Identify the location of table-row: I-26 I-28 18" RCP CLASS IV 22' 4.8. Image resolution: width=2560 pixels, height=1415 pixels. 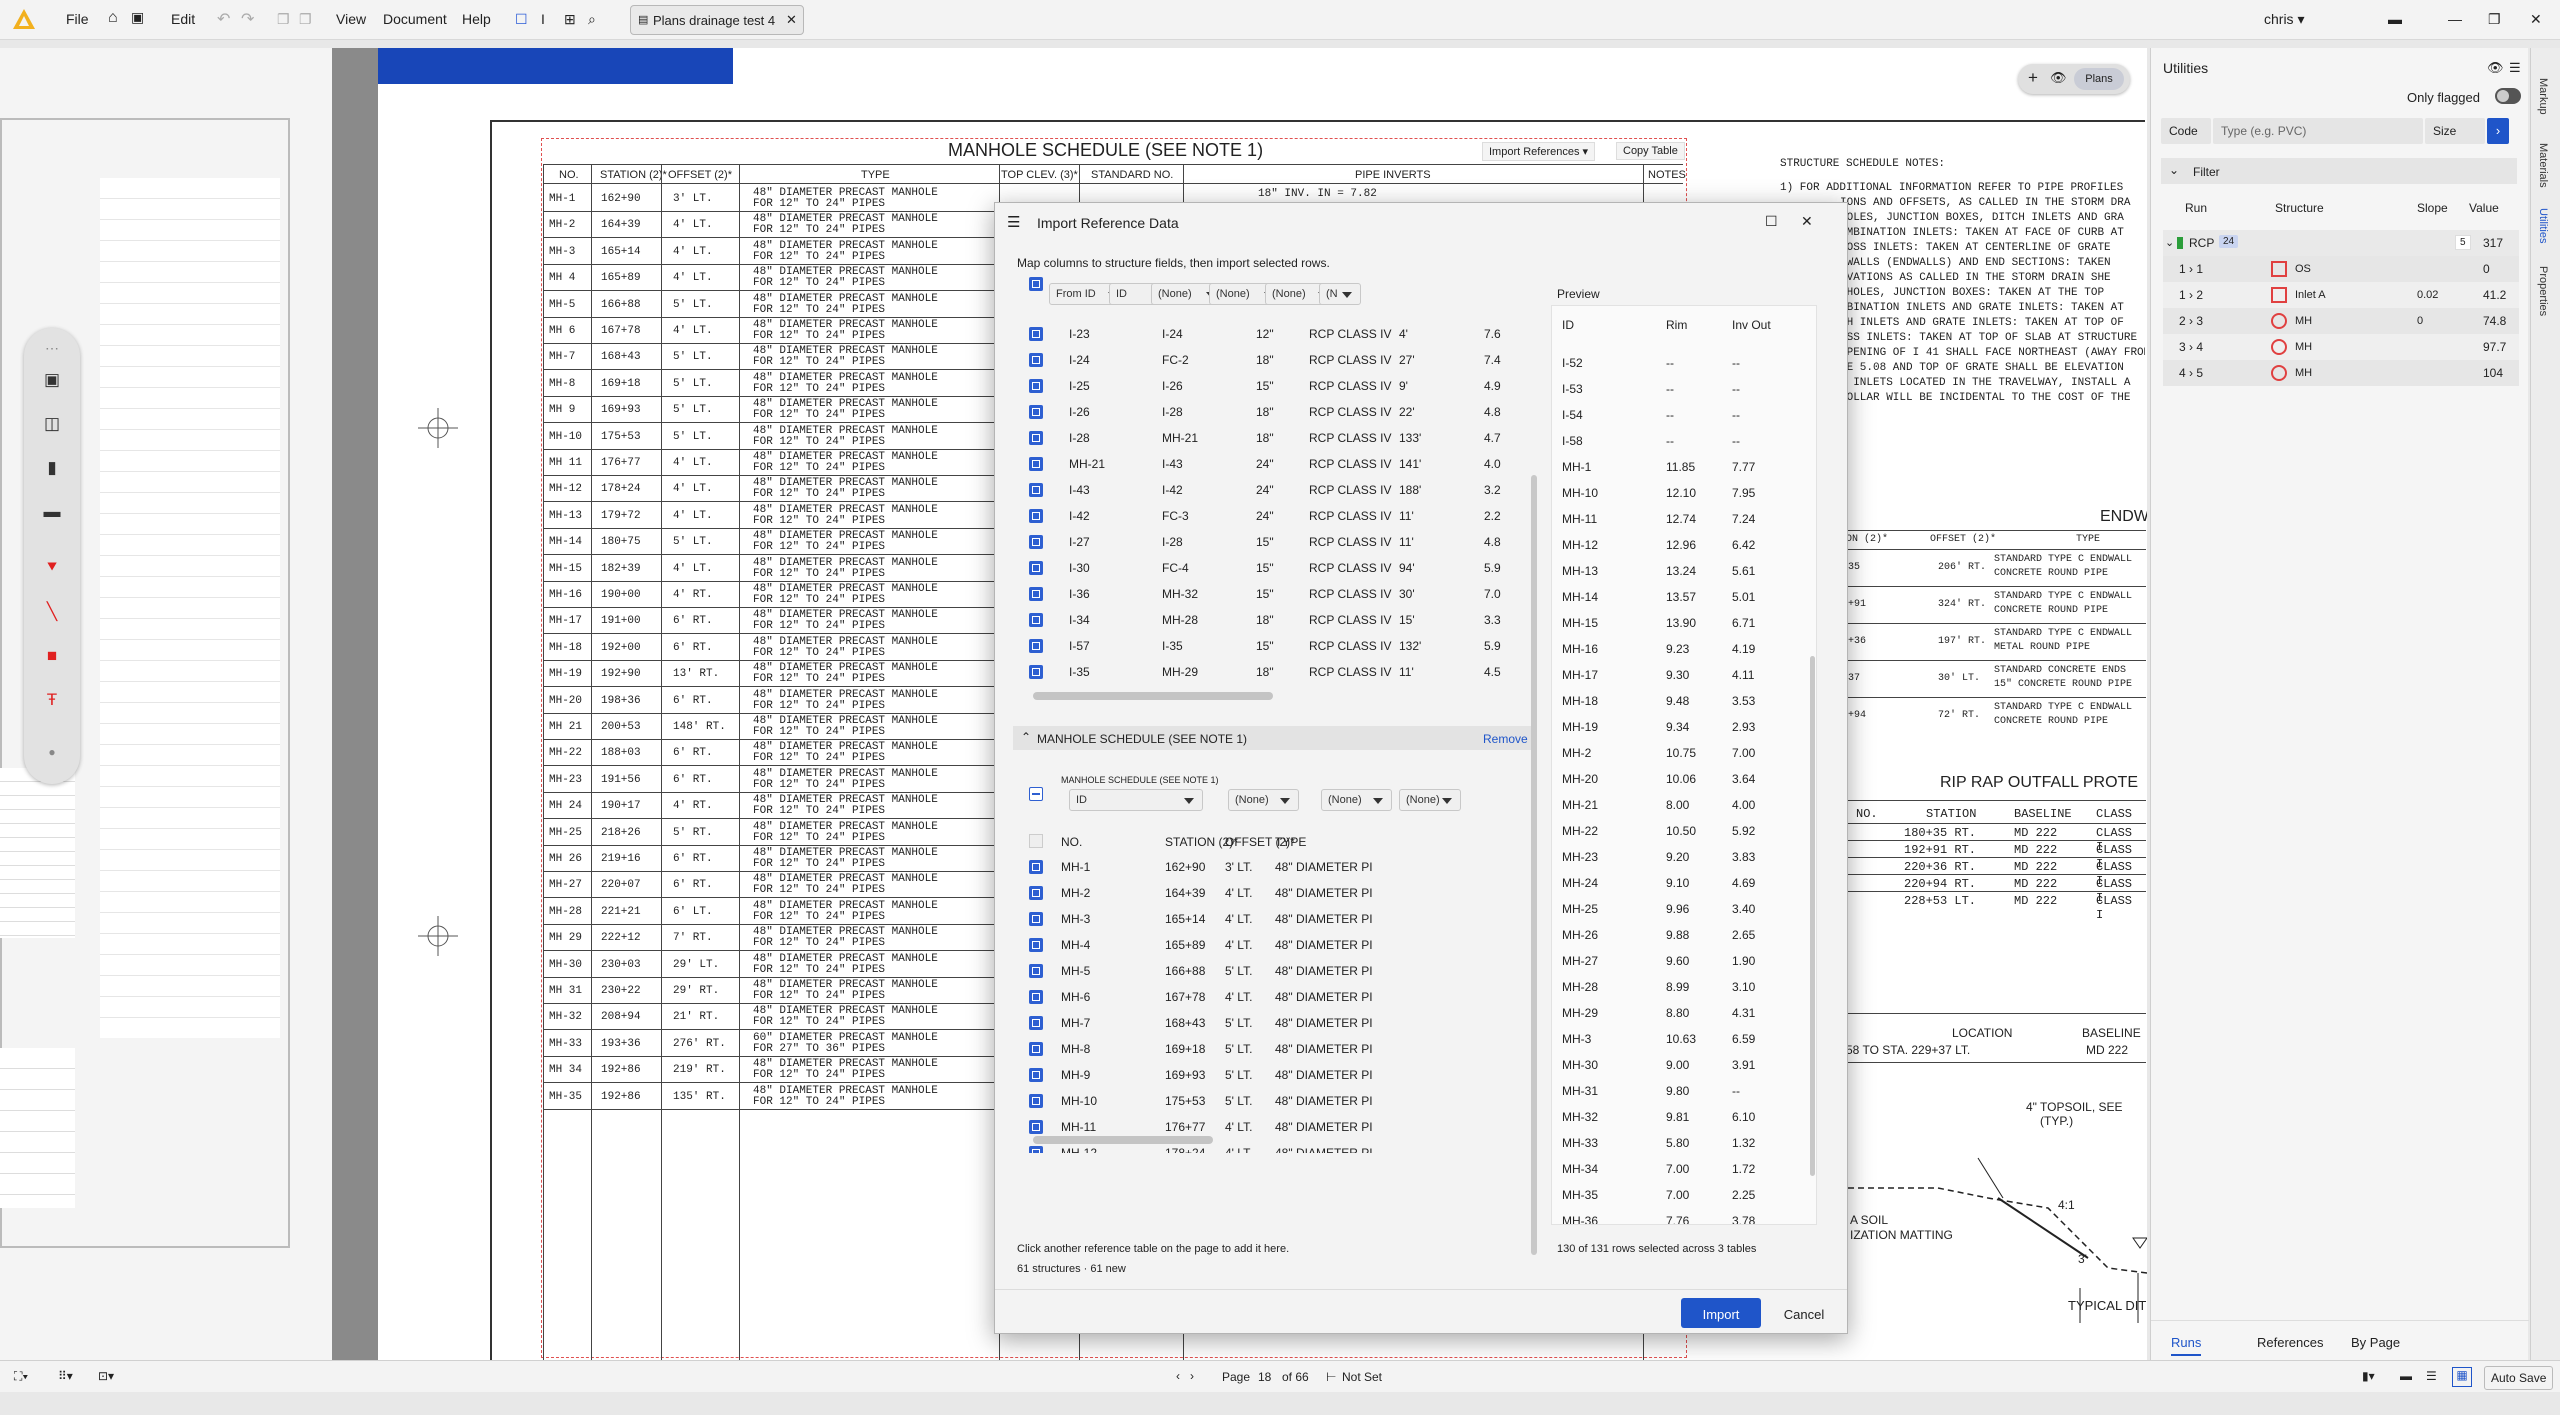
(1273, 412).